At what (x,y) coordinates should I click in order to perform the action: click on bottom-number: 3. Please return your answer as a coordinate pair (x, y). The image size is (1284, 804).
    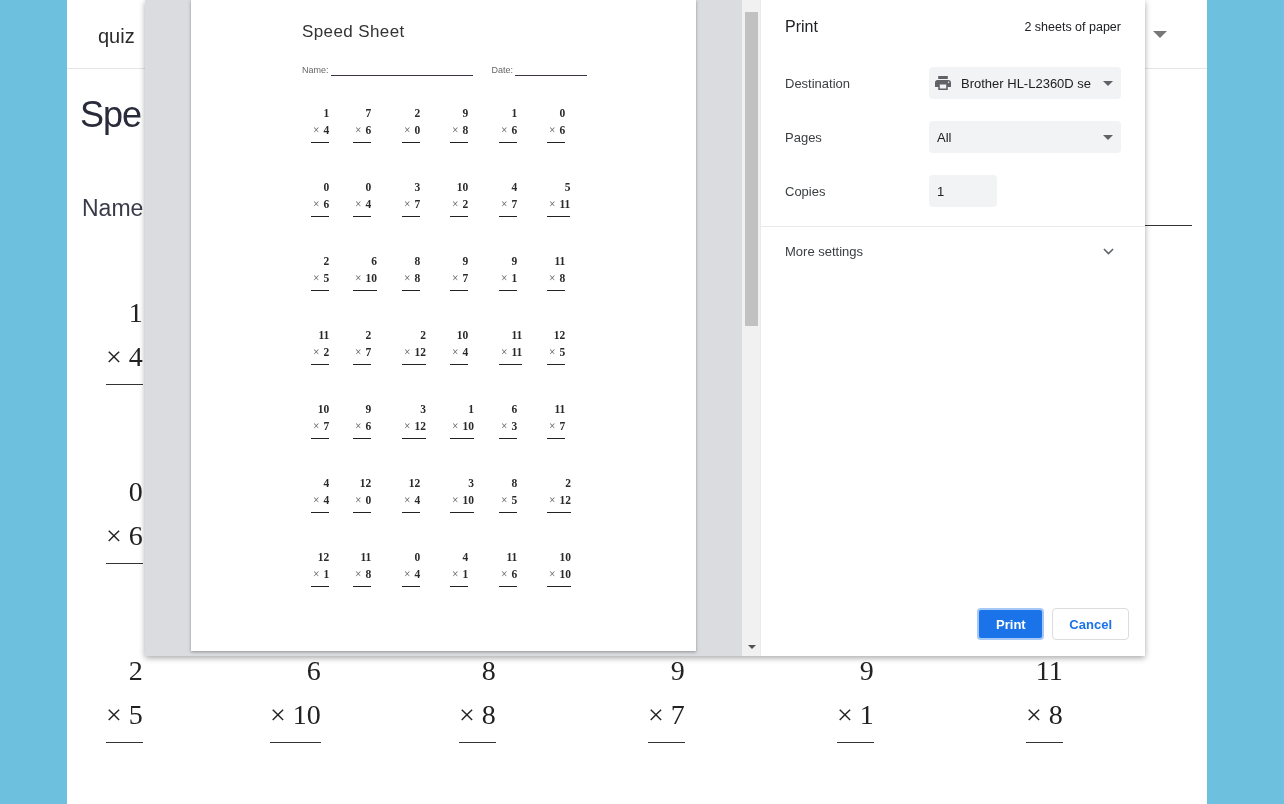
    Looking at the image, I should click on (514, 426).